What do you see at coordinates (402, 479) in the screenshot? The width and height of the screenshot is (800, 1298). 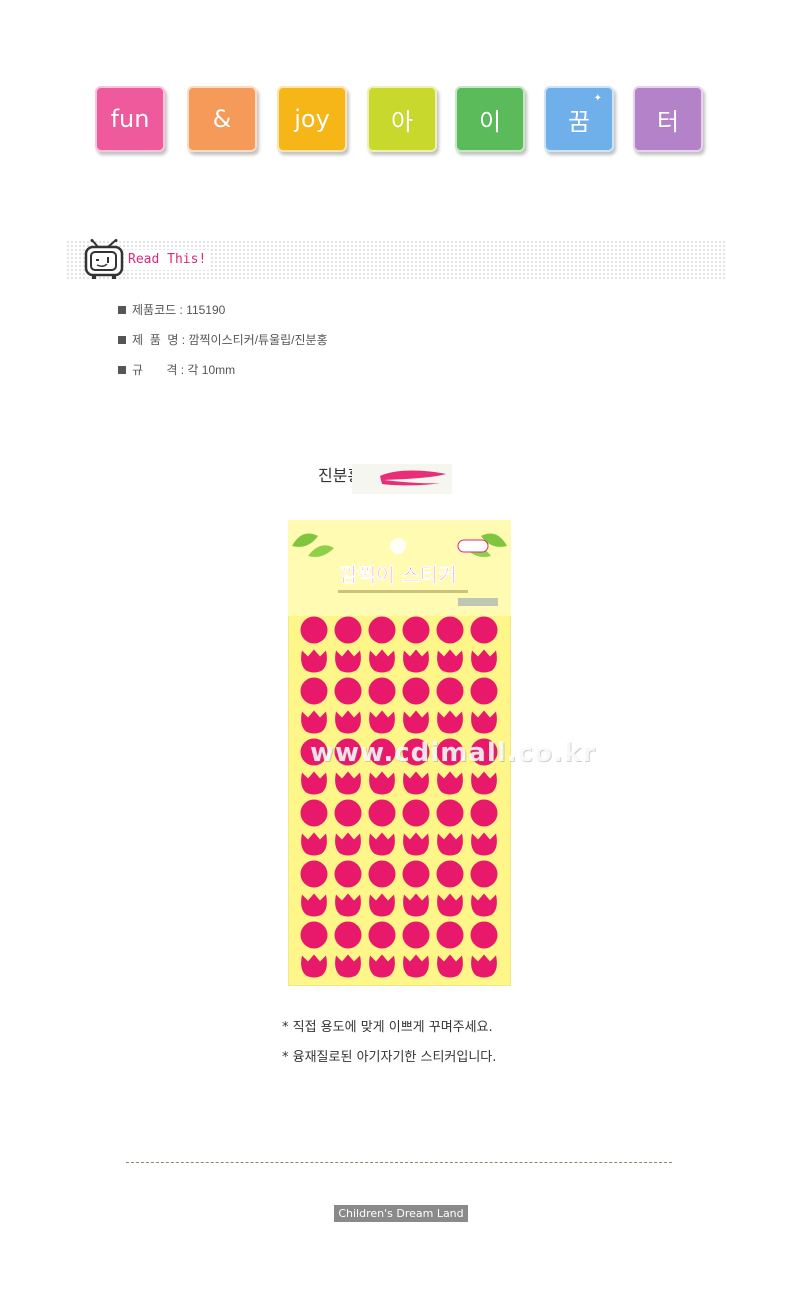 I see `color-swatch-icon` at bounding box center [402, 479].